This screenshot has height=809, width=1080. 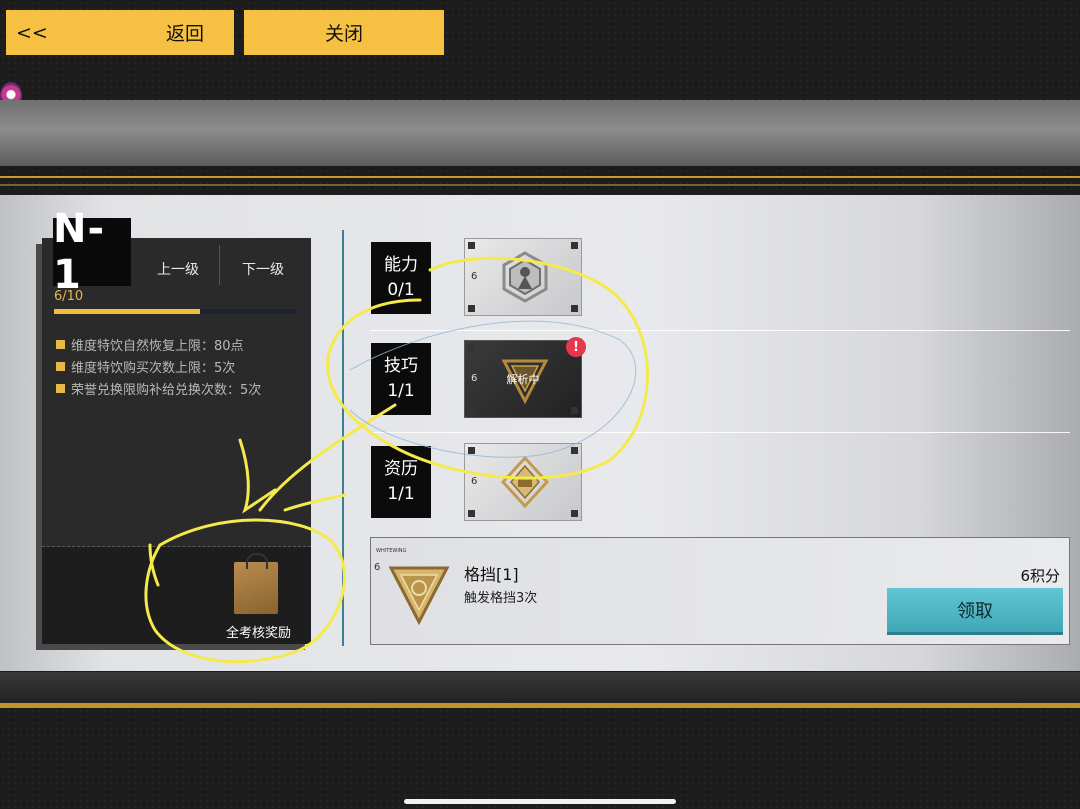 I want to click on back-button: << 返回, so click(x=120, y=32).